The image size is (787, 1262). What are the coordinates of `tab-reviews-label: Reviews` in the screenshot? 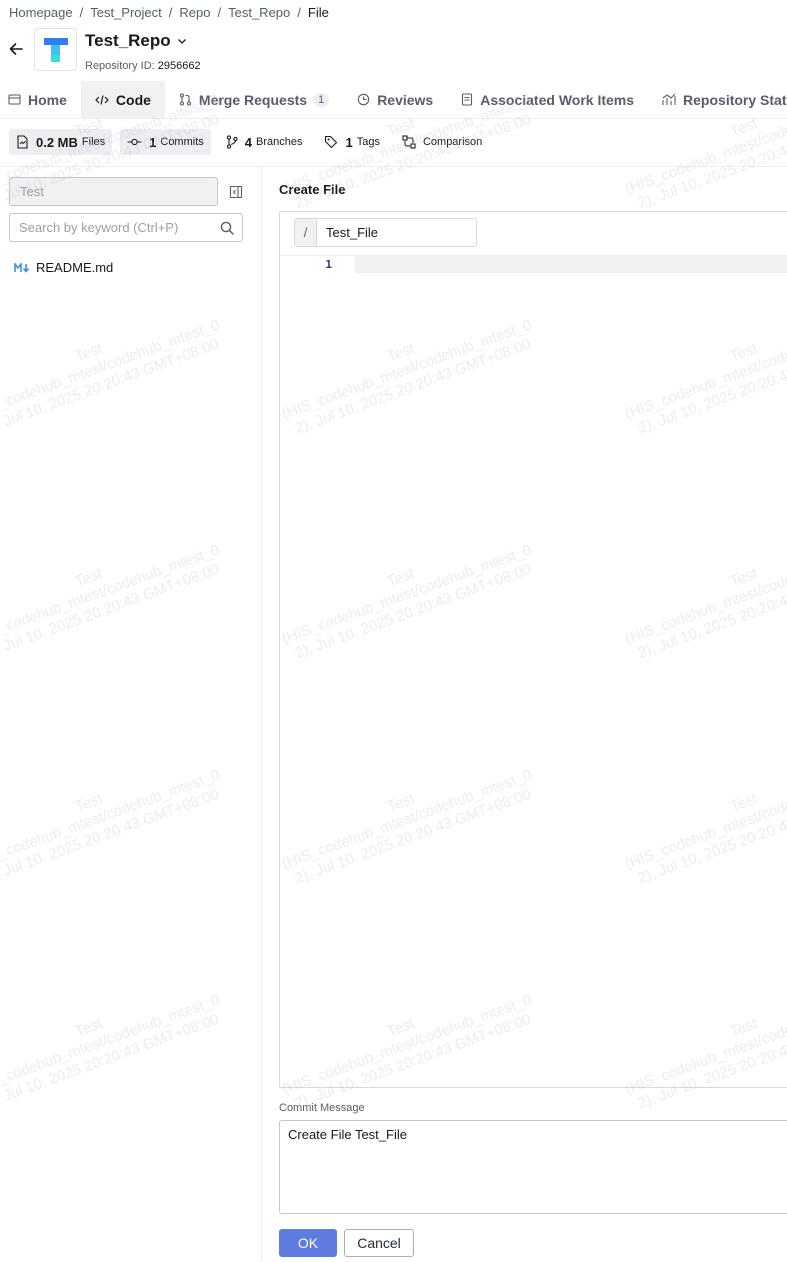 It's located at (405, 99).